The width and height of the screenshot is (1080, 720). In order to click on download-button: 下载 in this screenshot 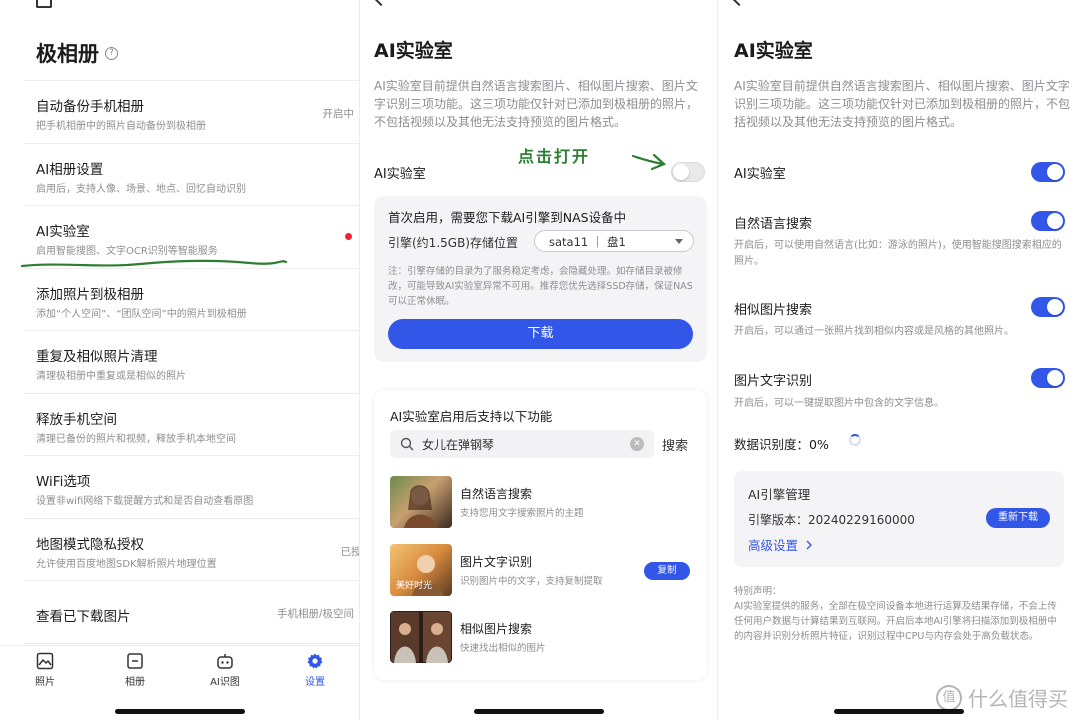, I will do `click(540, 334)`.